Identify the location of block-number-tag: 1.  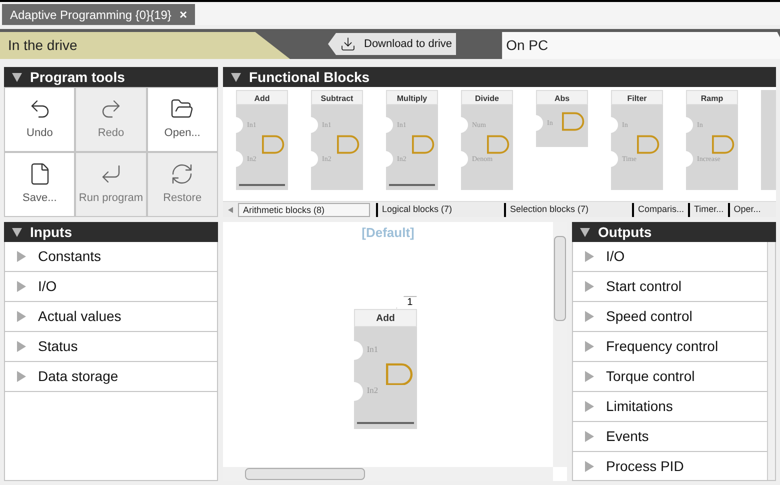
(406, 302).